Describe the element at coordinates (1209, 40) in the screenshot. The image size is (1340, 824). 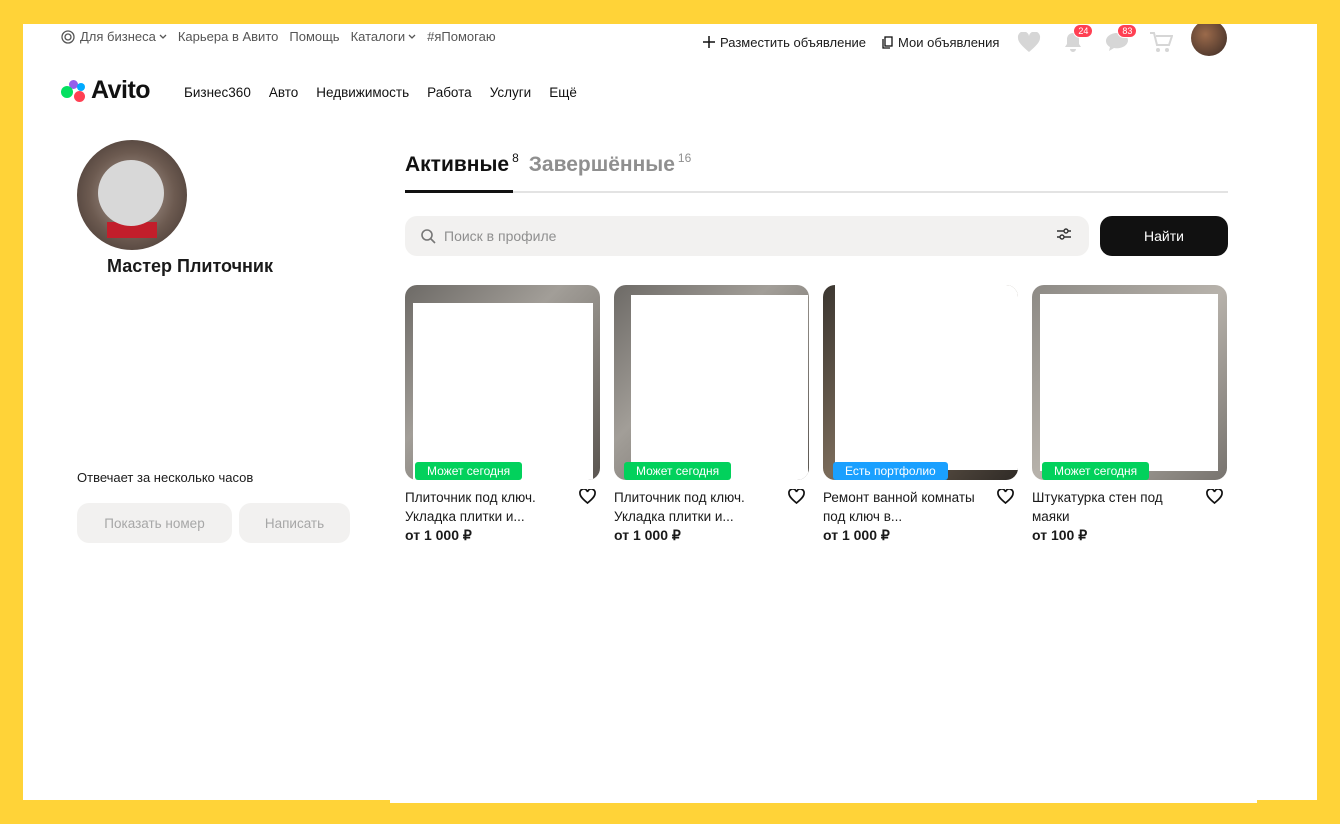
I see `user-avatar` at that location.